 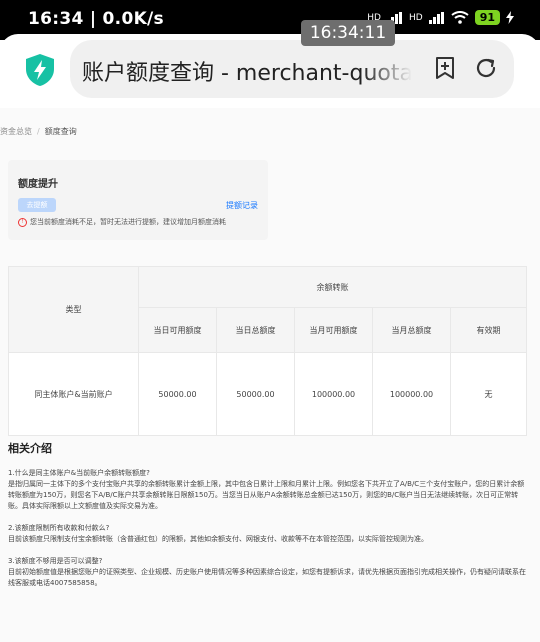 What do you see at coordinates (332, 287) in the screenshot?
I see `column-group-balance-transfer: 余额转账` at bounding box center [332, 287].